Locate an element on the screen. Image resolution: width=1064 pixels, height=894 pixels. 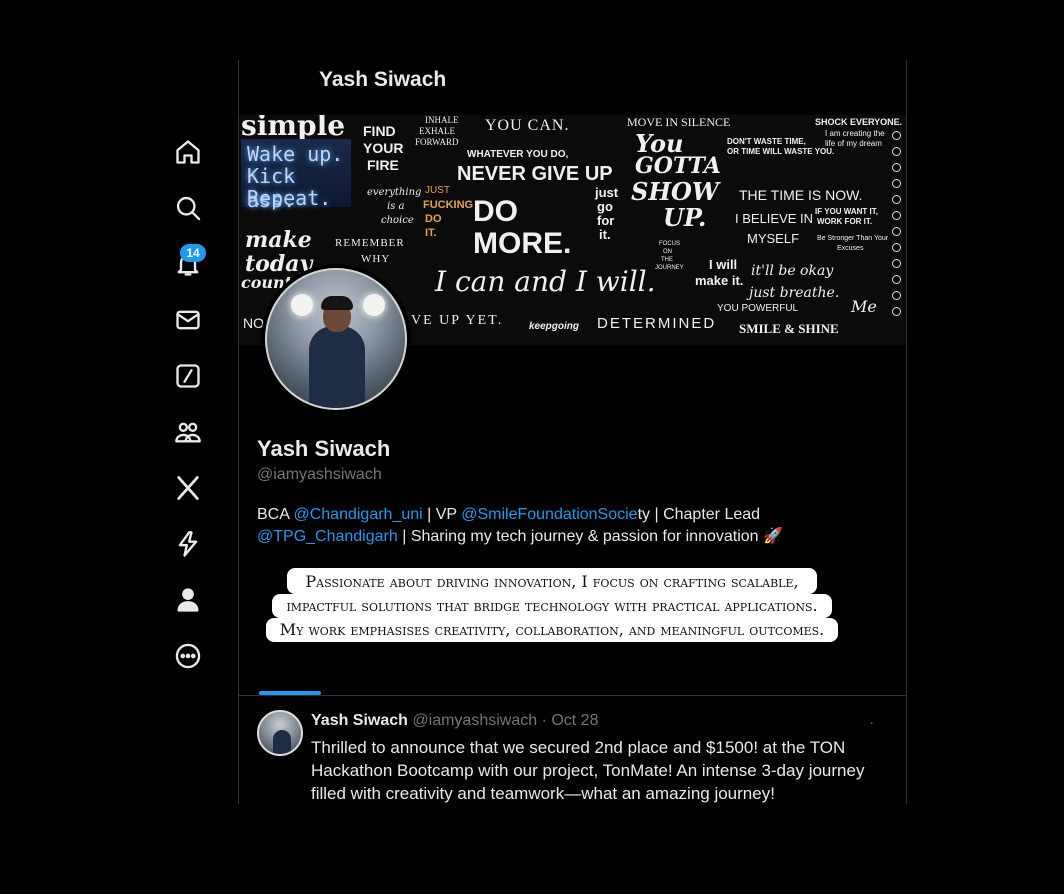
banner-text: FIRE is located at coordinates (383, 165).